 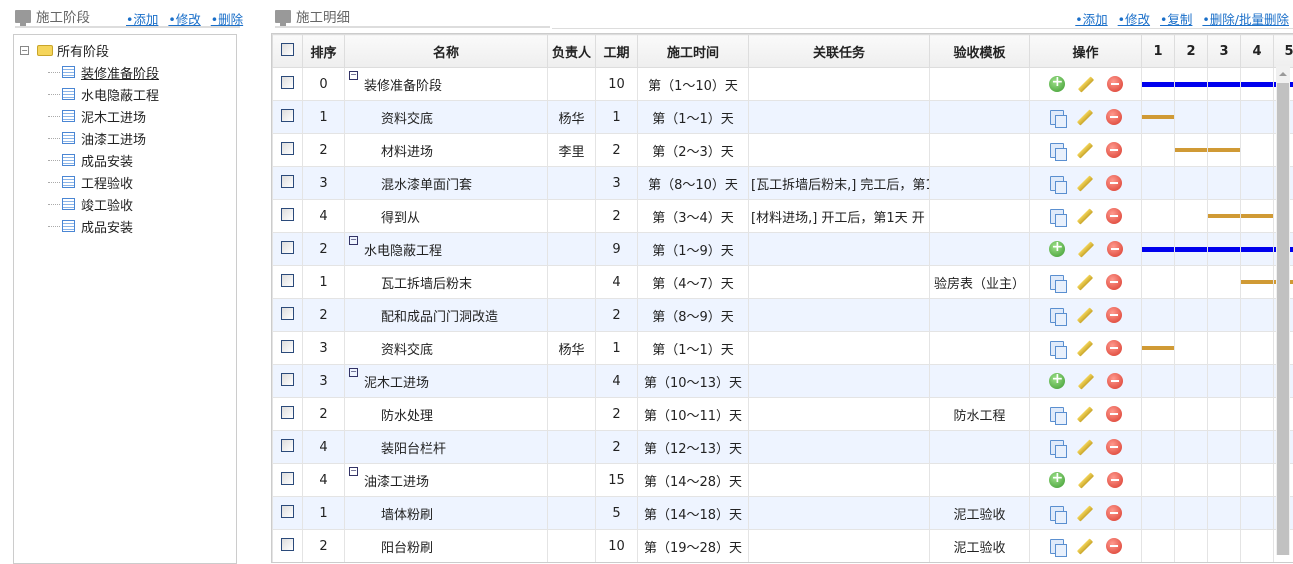 I want to click on tree-item: 油漆工进场, so click(x=125, y=138).